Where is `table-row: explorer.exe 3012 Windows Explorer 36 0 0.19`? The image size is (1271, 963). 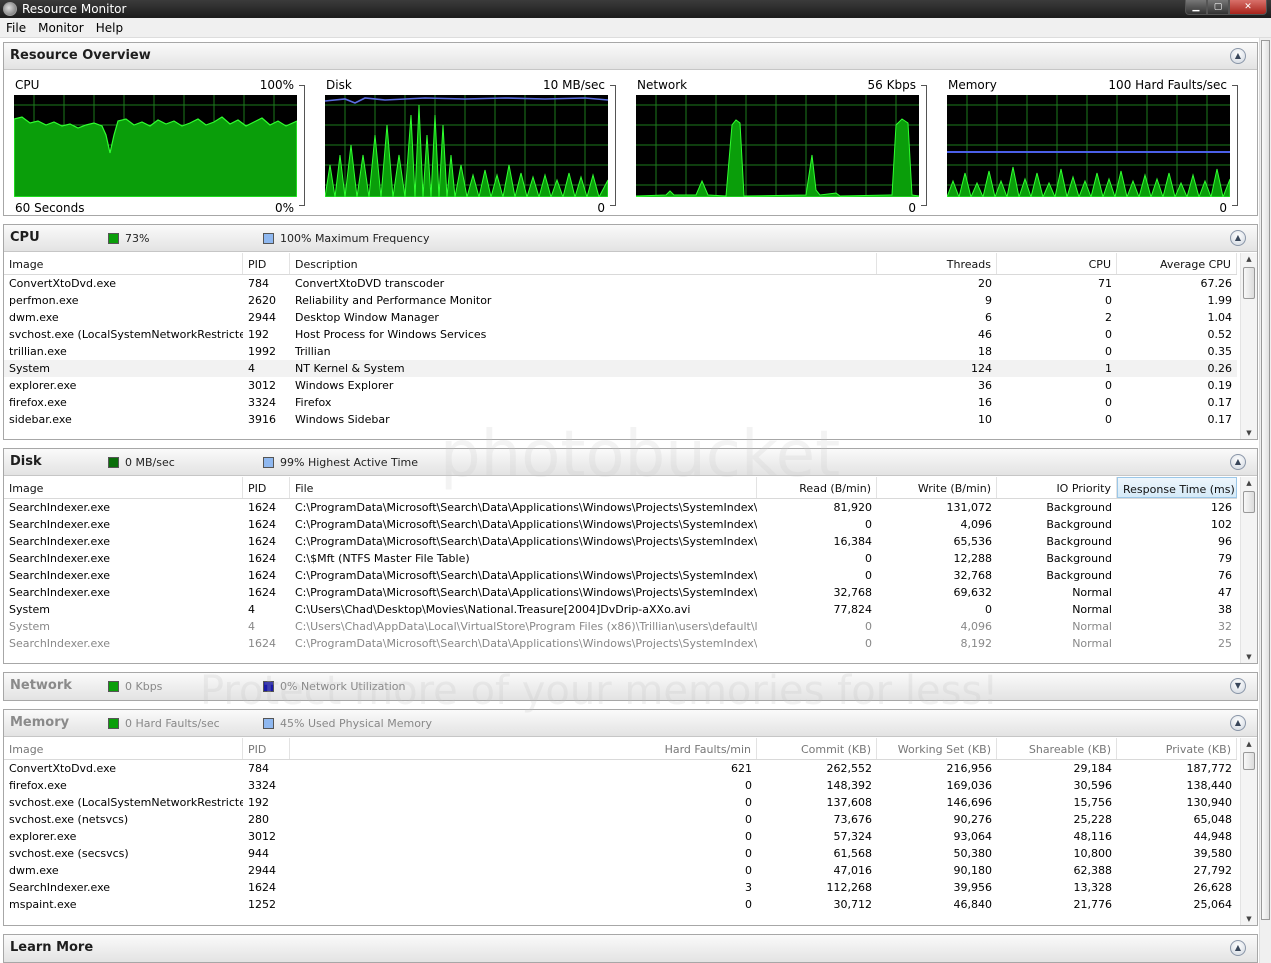
table-row: explorer.exe 3012 Windows Explorer 36 0 0.19 is located at coordinates (620, 385).